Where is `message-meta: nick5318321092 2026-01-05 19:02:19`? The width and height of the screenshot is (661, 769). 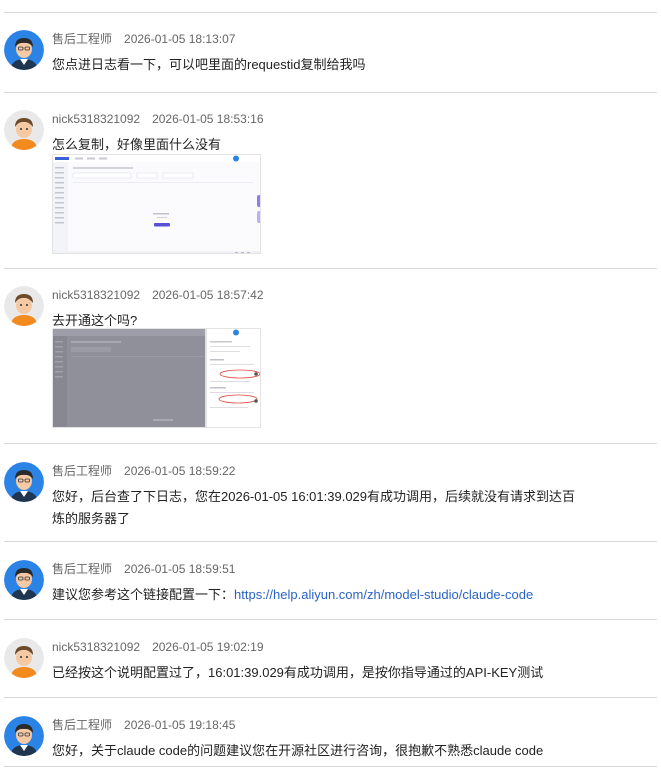 message-meta: nick5318321092 2026-01-05 19:02:19 is located at coordinates (158, 647).